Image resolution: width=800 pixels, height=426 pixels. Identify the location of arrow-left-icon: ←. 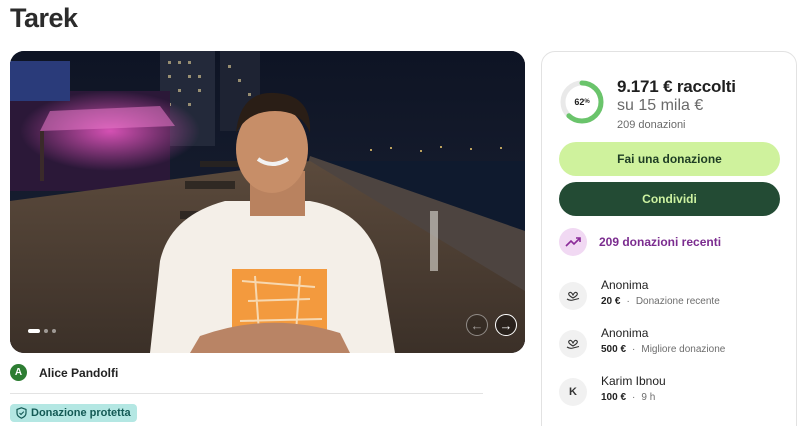
(477, 325).